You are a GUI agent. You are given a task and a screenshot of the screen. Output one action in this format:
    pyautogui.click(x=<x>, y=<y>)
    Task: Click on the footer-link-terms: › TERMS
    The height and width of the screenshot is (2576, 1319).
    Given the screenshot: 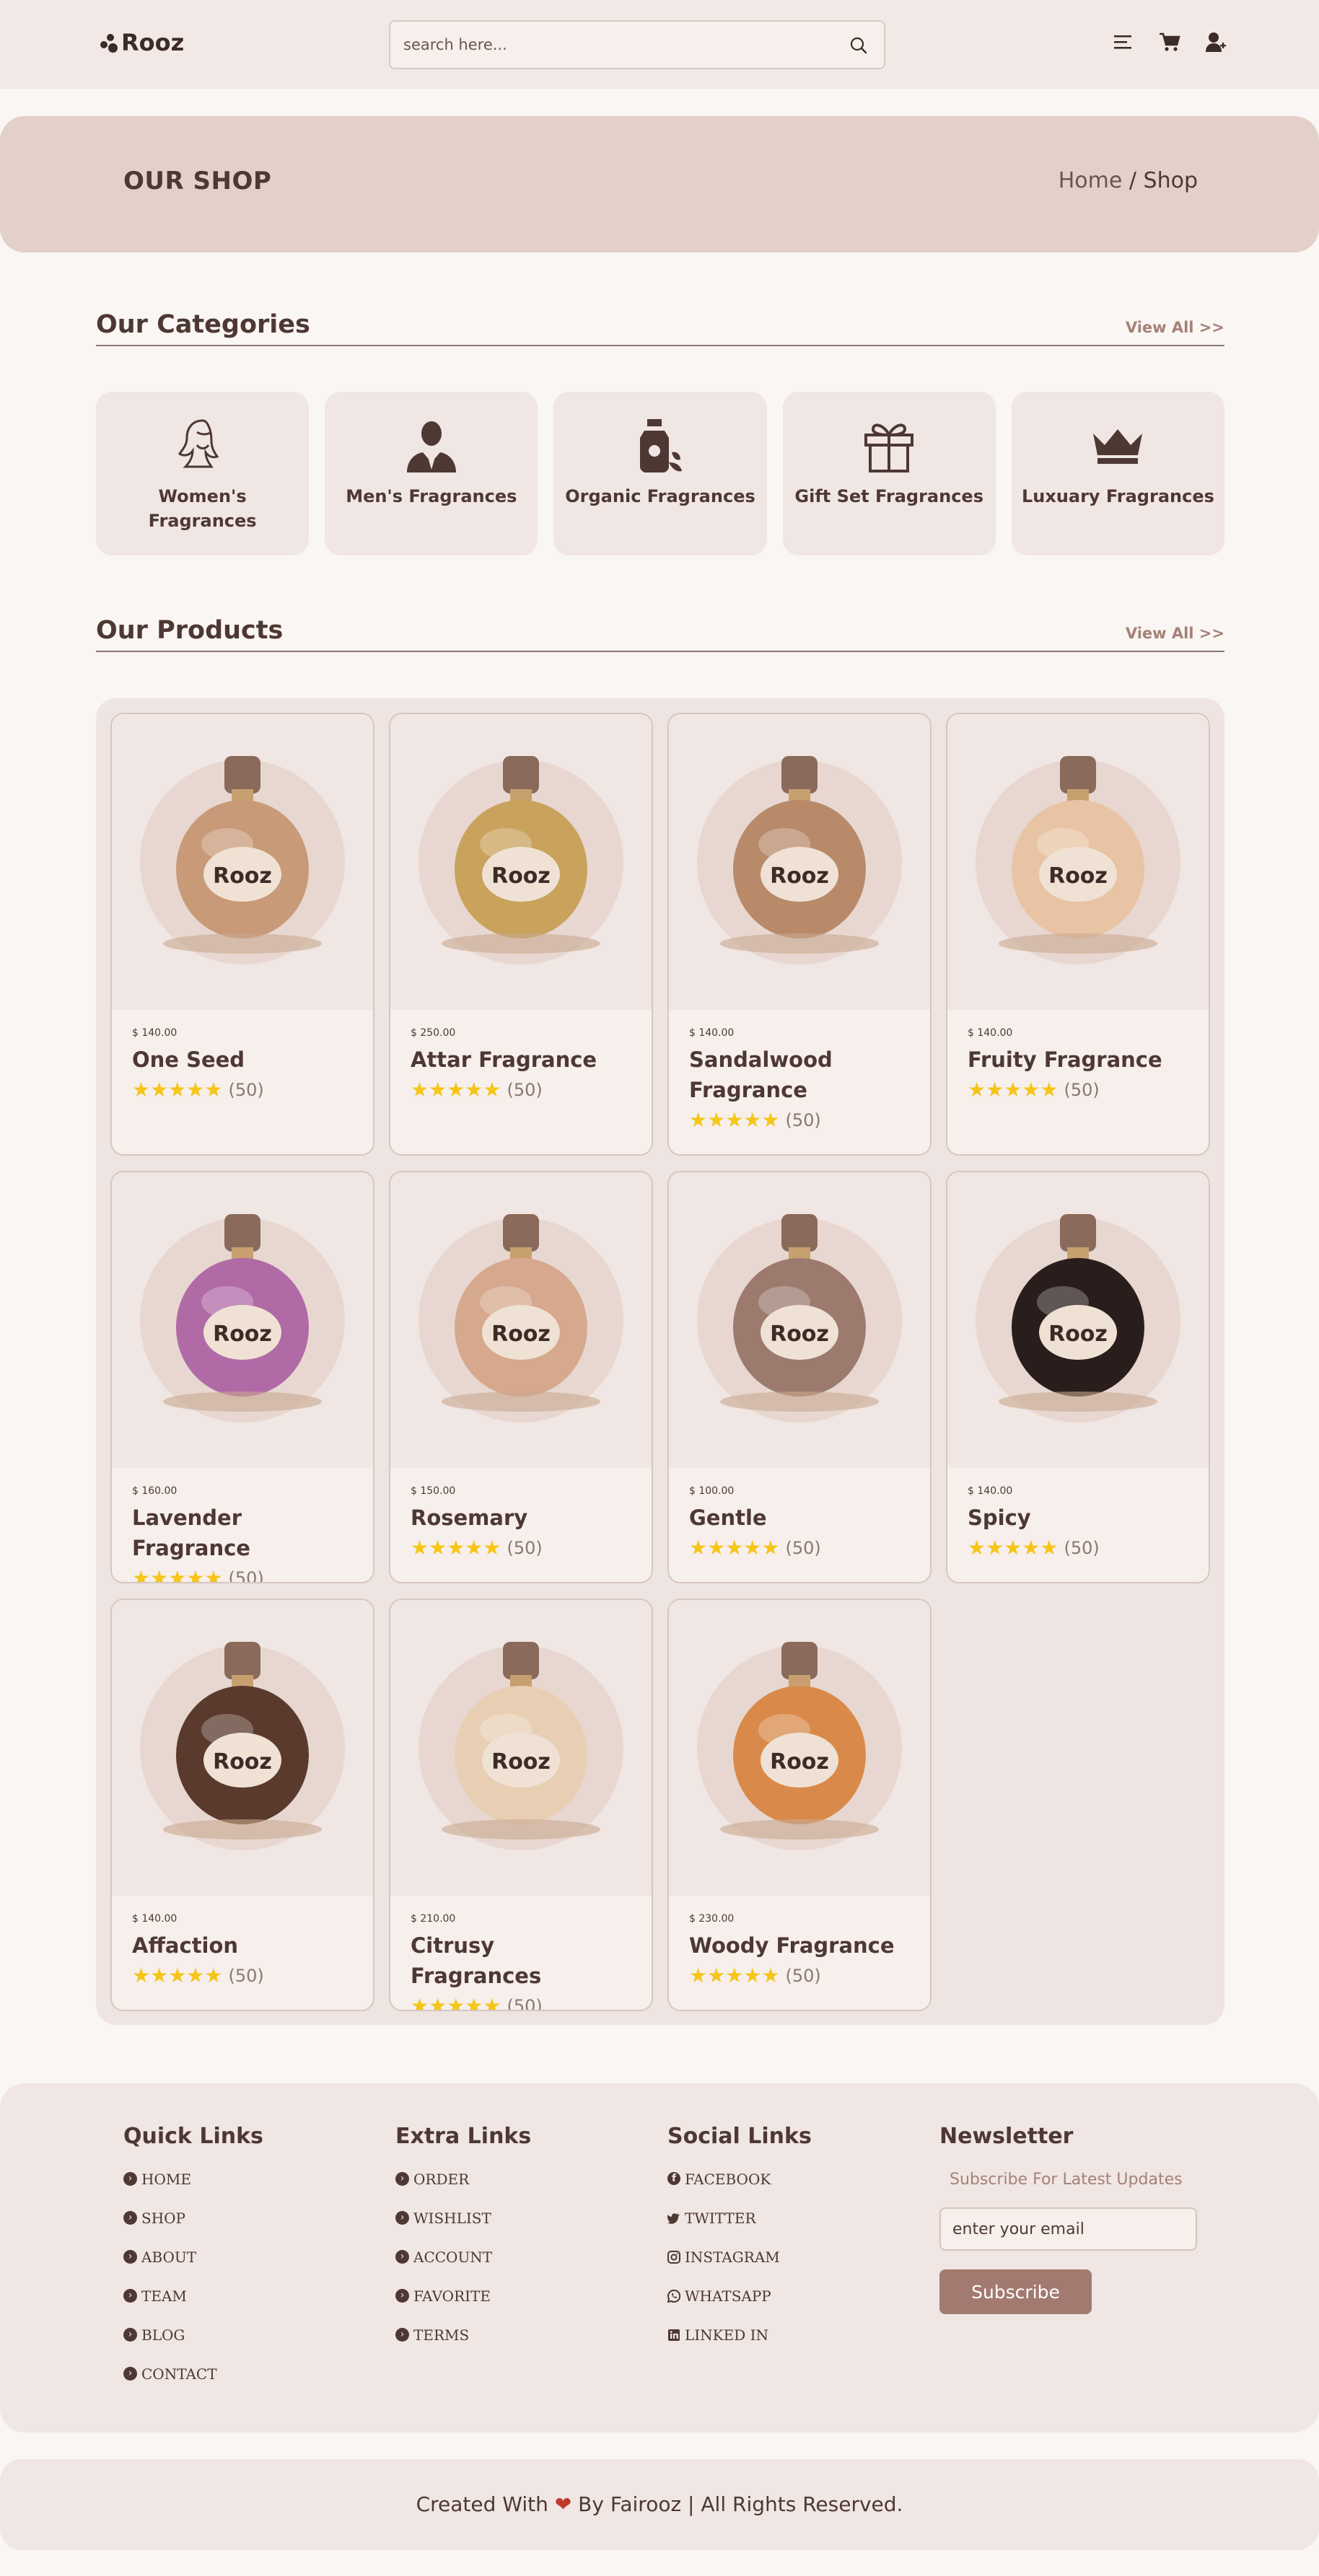 What is the action you would take?
    pyautogui.click(x=463, y=2345)
    